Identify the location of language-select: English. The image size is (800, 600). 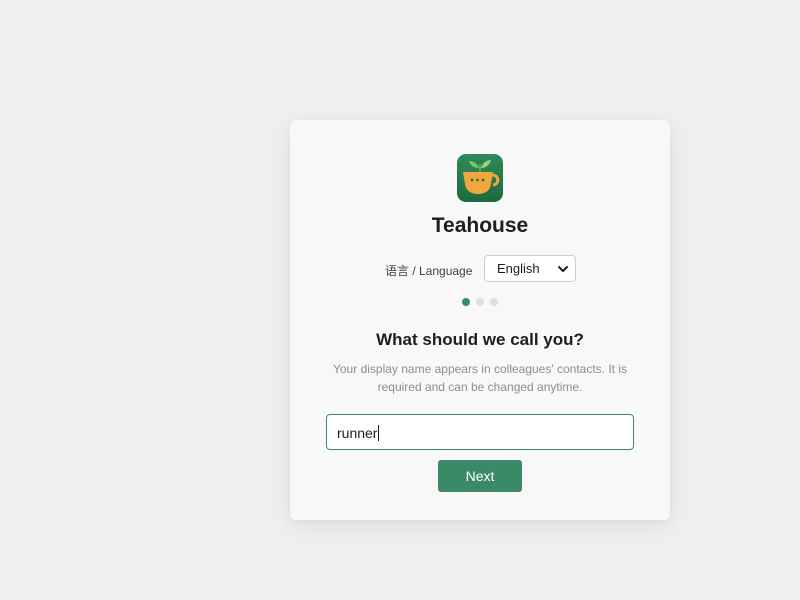
(530, 268).